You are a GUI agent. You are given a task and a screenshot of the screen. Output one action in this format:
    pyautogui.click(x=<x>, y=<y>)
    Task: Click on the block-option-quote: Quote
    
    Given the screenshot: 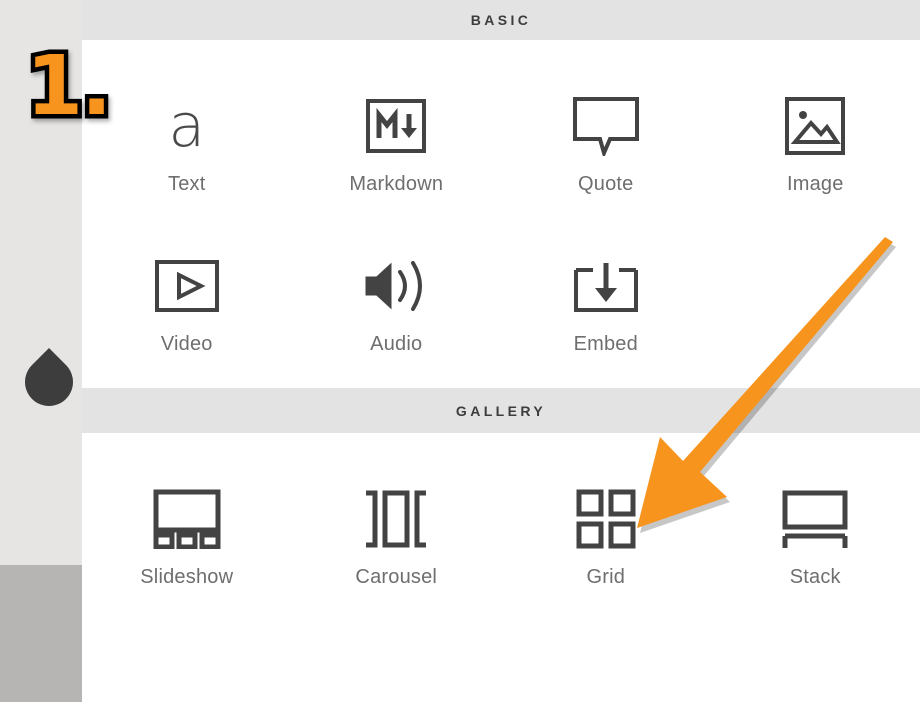 What is the action you would take?
    pyautogui.click(x=606, y=136)
    